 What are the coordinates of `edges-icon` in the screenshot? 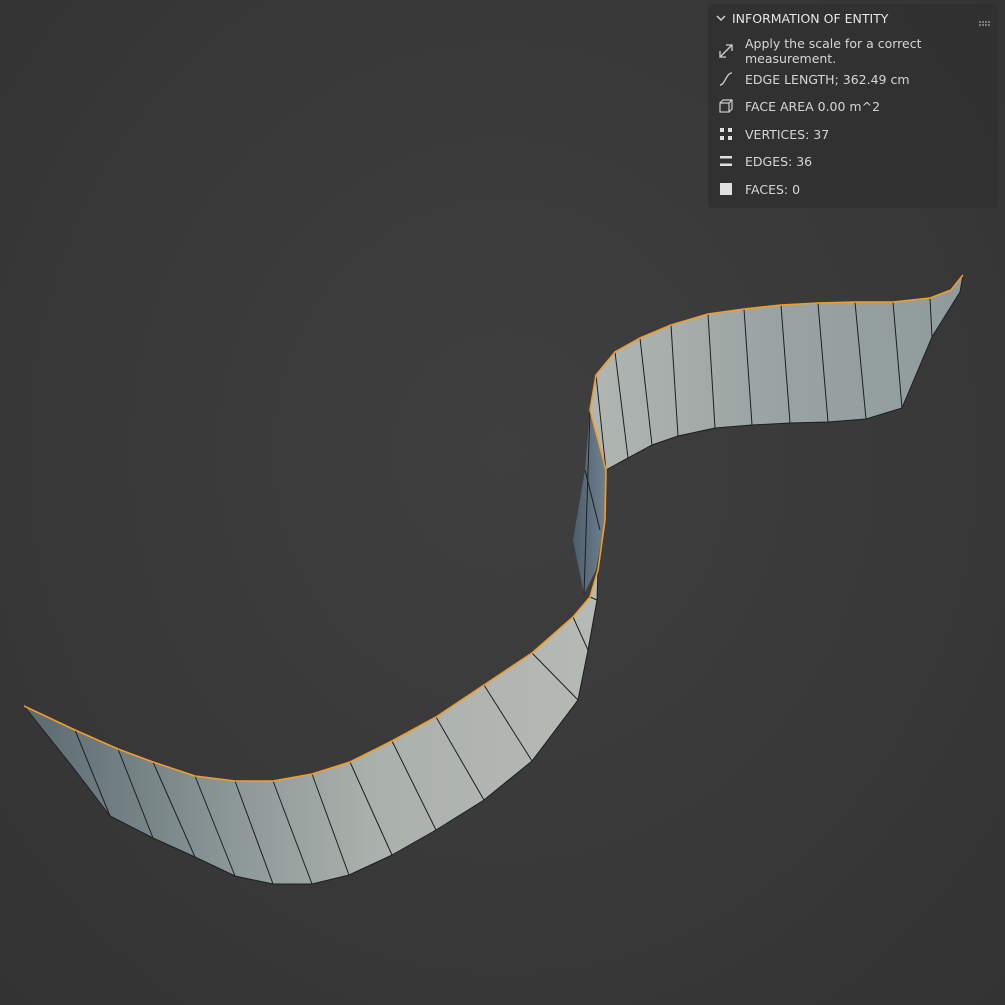 It's located at (726, 161).